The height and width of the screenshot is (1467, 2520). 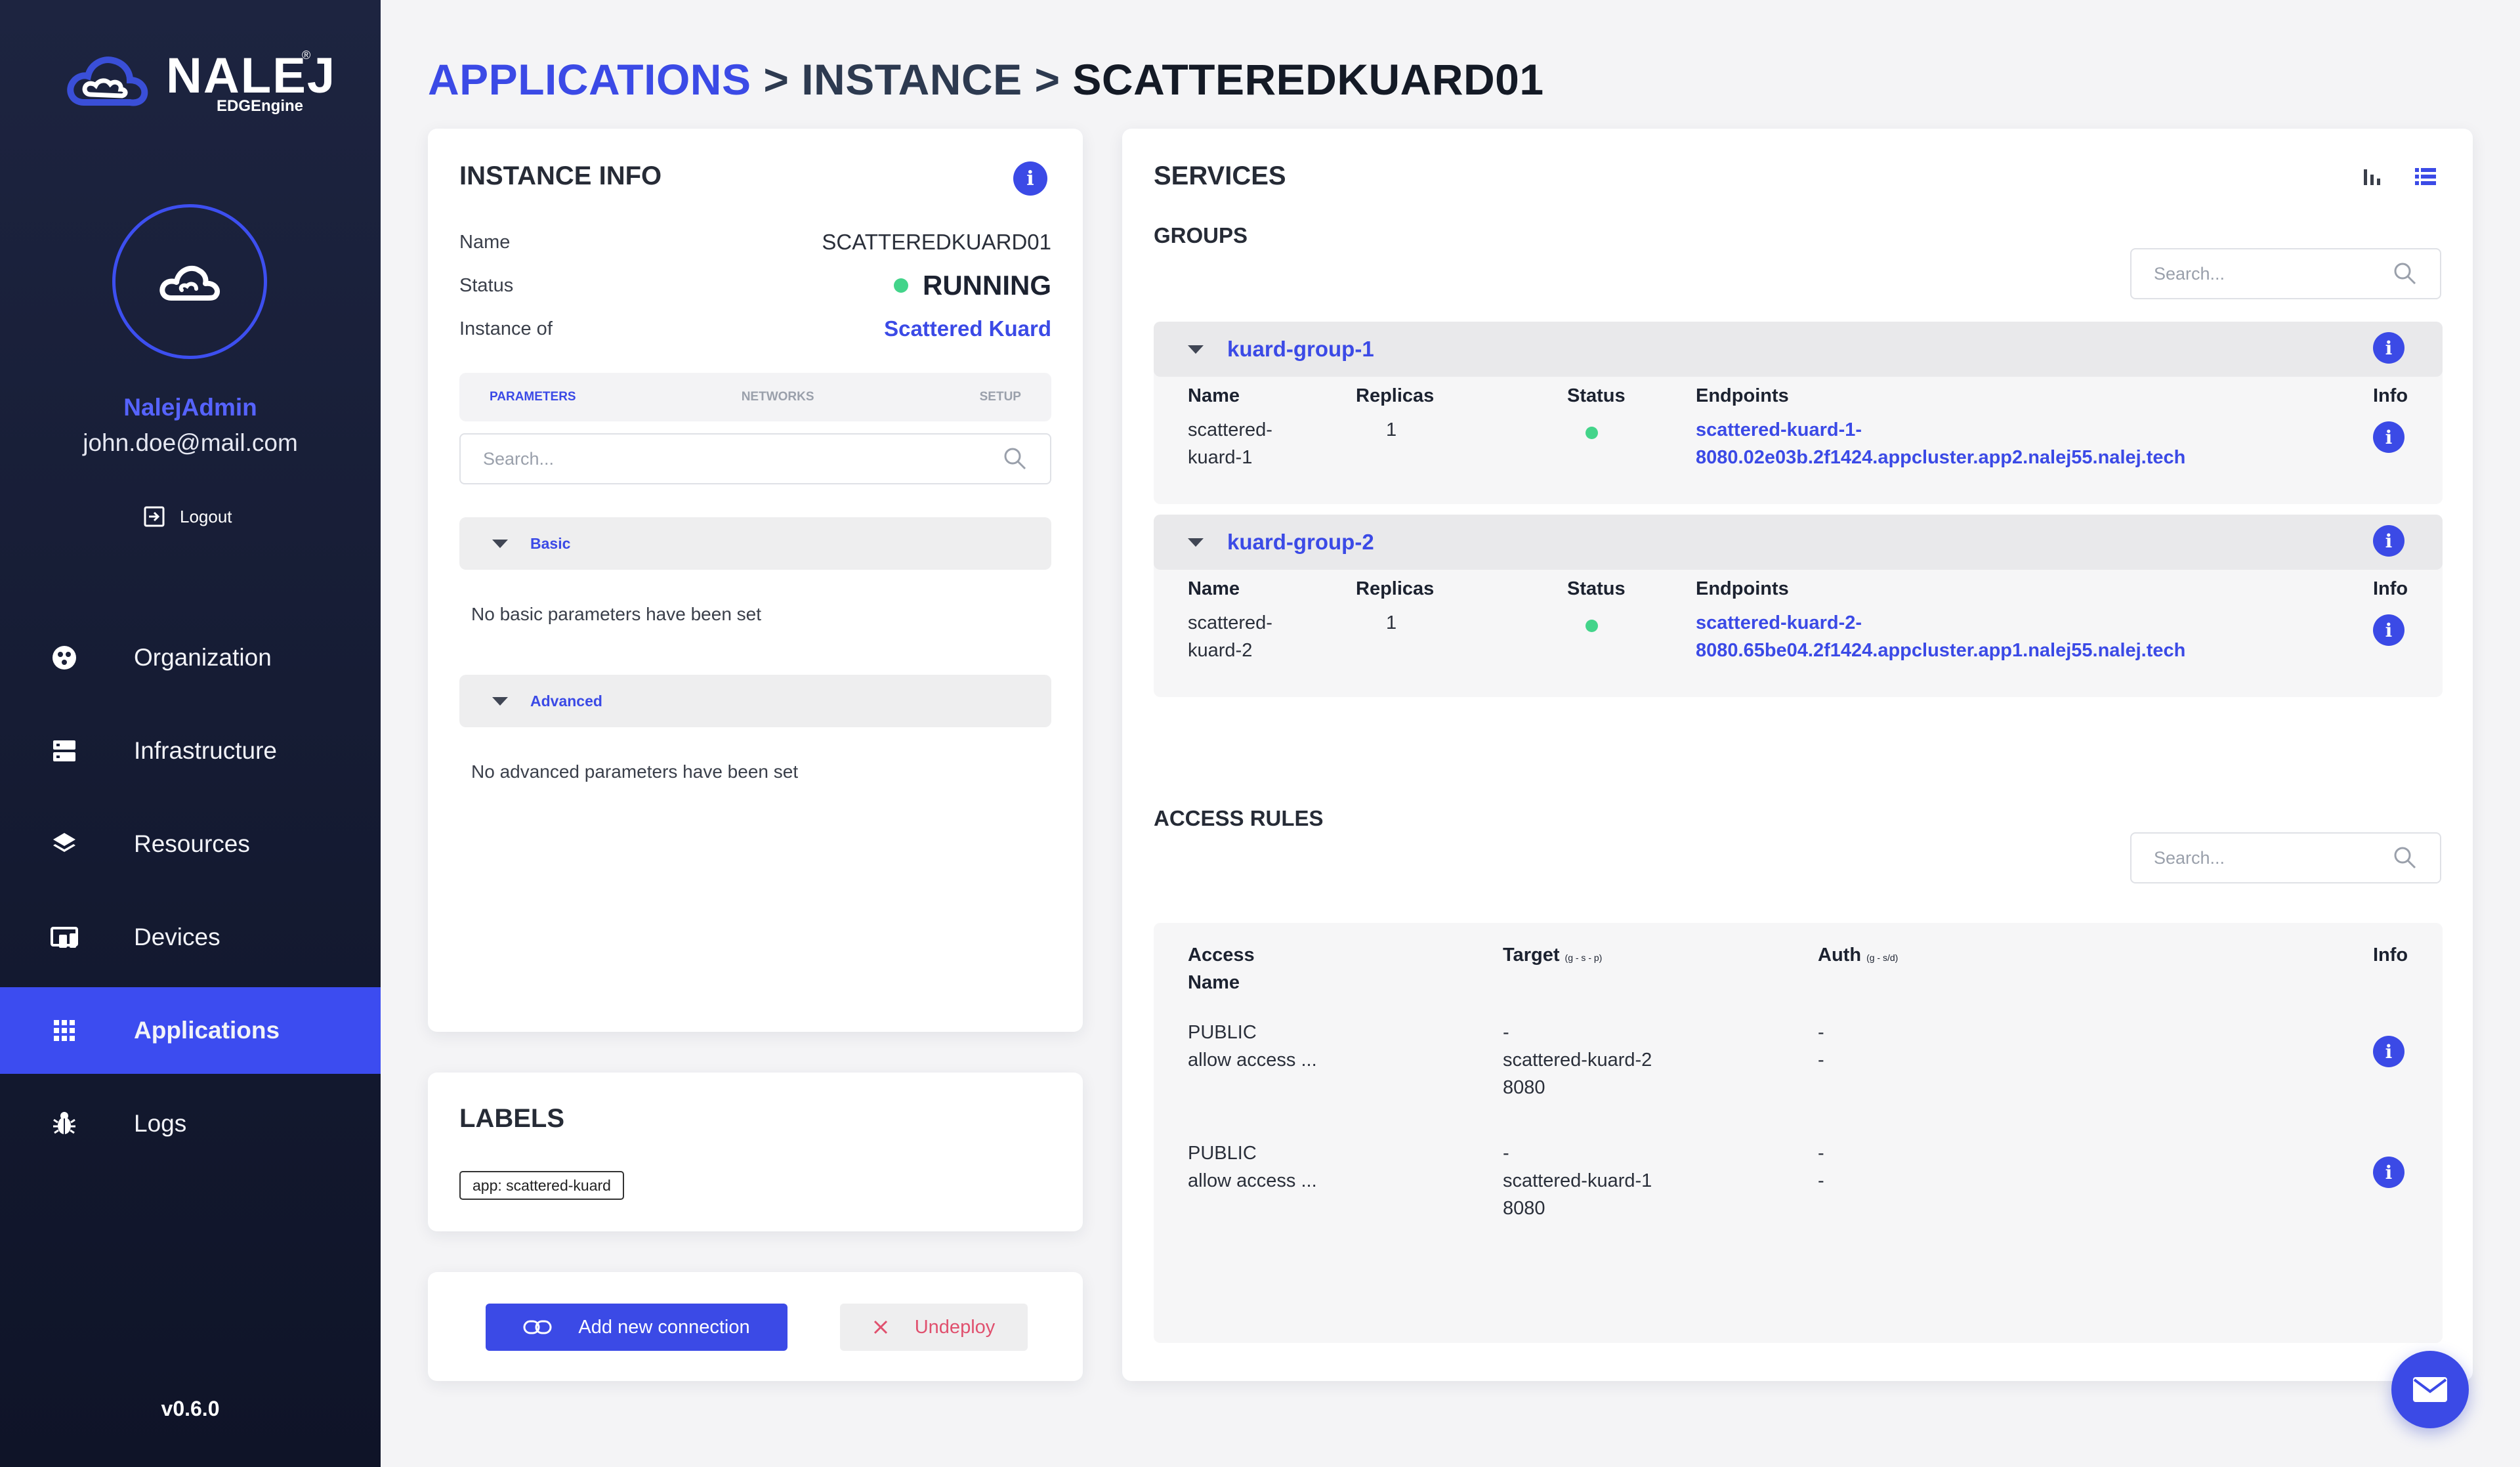 What do you see at coordinates (934, 1327) in the screenshot?
I see `undeploy-button: Undeploy` at bounding box center [934, 1327].